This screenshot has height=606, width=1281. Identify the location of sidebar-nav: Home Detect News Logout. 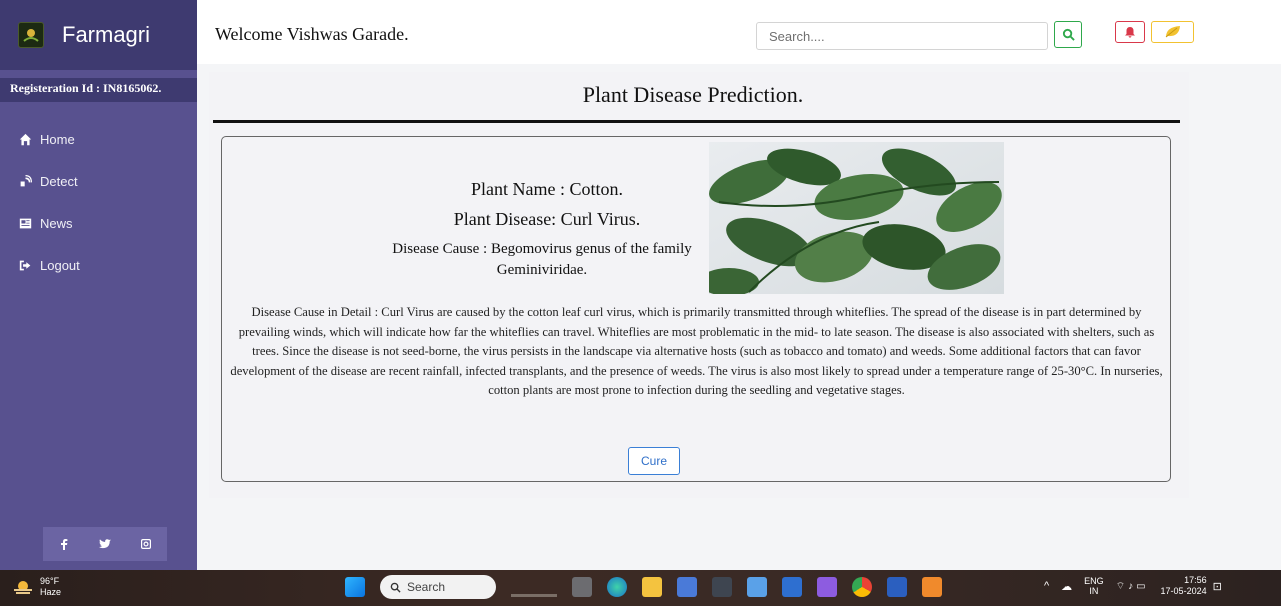
(49, 202).